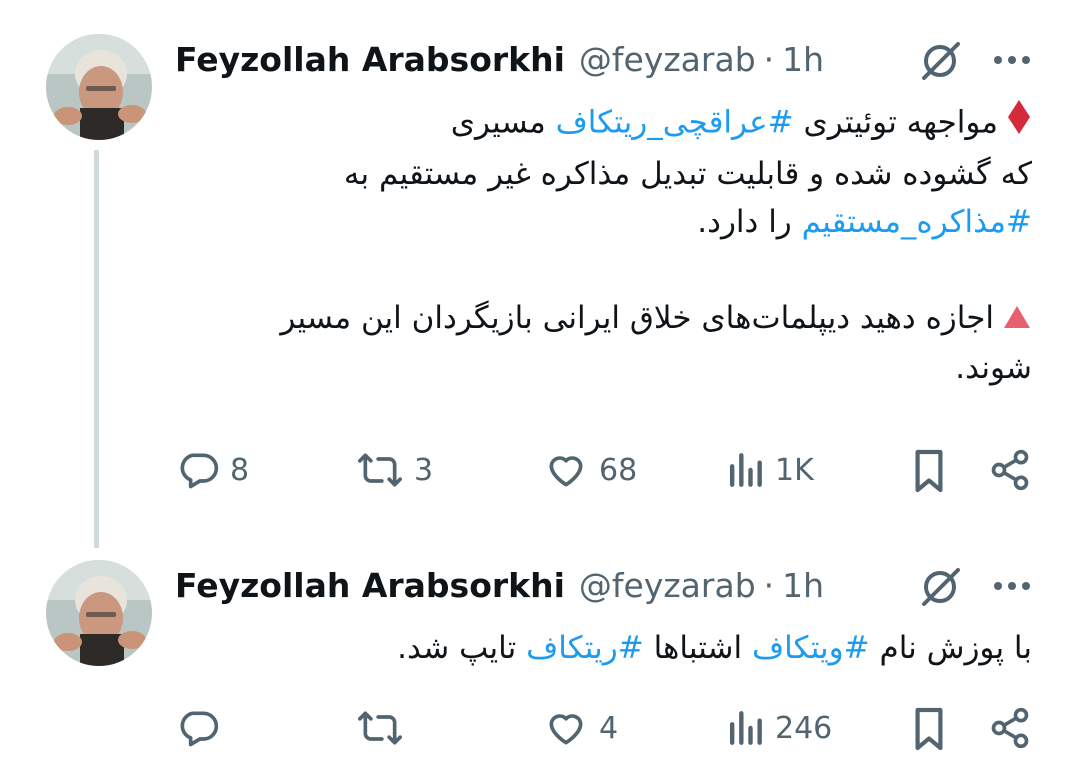 The height and width of the screenshot is (774, 1080). Describe the element at coordinates (895, 122) in the screenshot. I see `text-segment: مواجهه توئیتری` at that location.